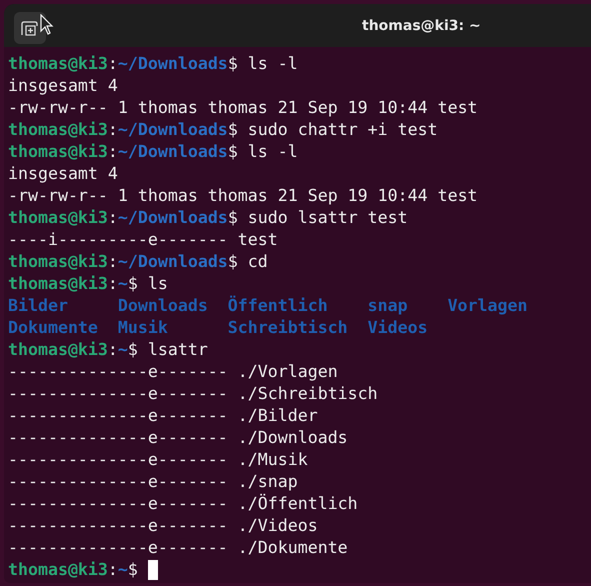 The height and width of the screenshot is (586, 591). What do you see at coordinates (153, 482) in the screenshot?
I see `output-text: --------------e------- ./snap` at bounding box center [153, 482].